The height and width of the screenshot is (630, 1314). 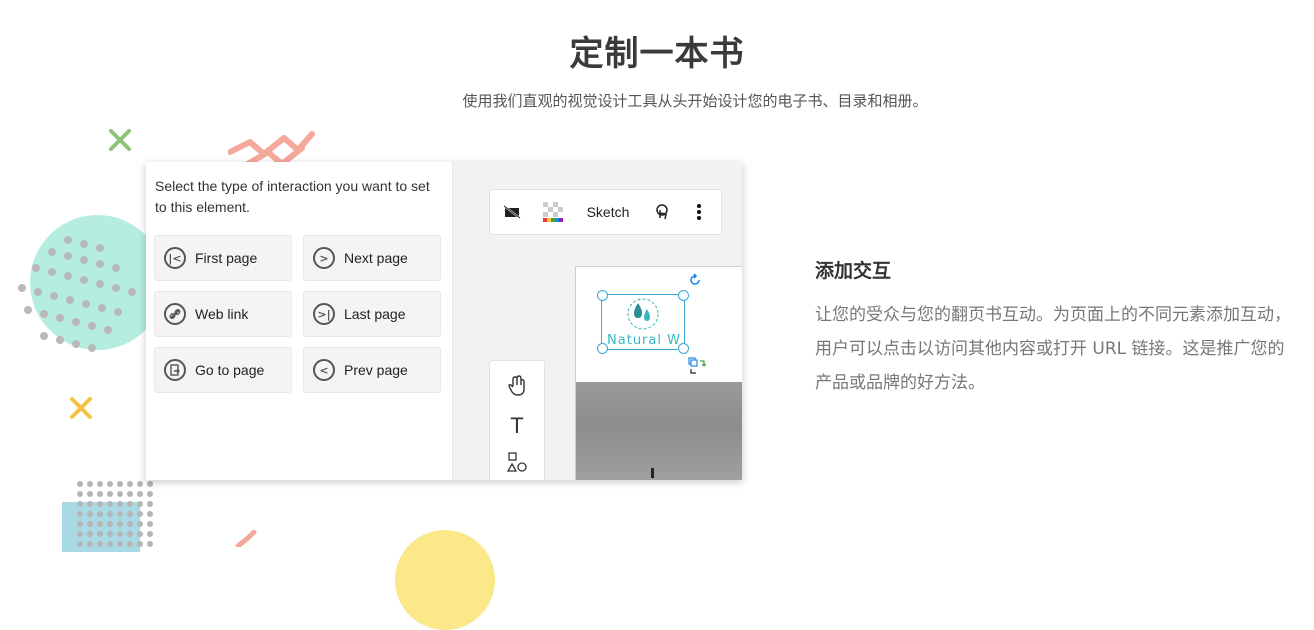 I want to click on web-link-option: Web link, so click(x=223, y=314).